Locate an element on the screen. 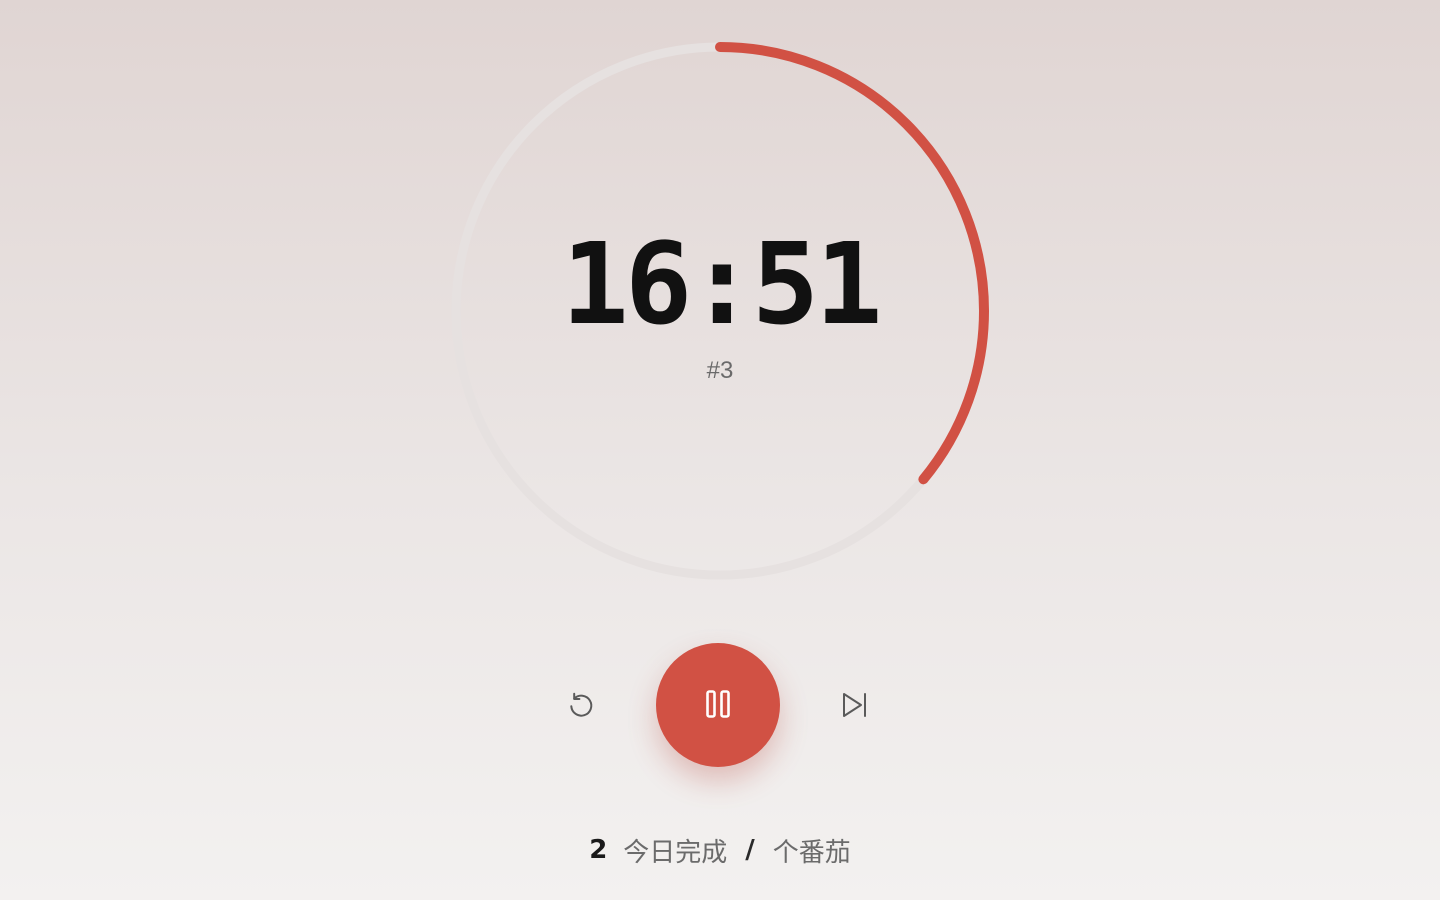  reset-icon is located at coordinates (581, 706).